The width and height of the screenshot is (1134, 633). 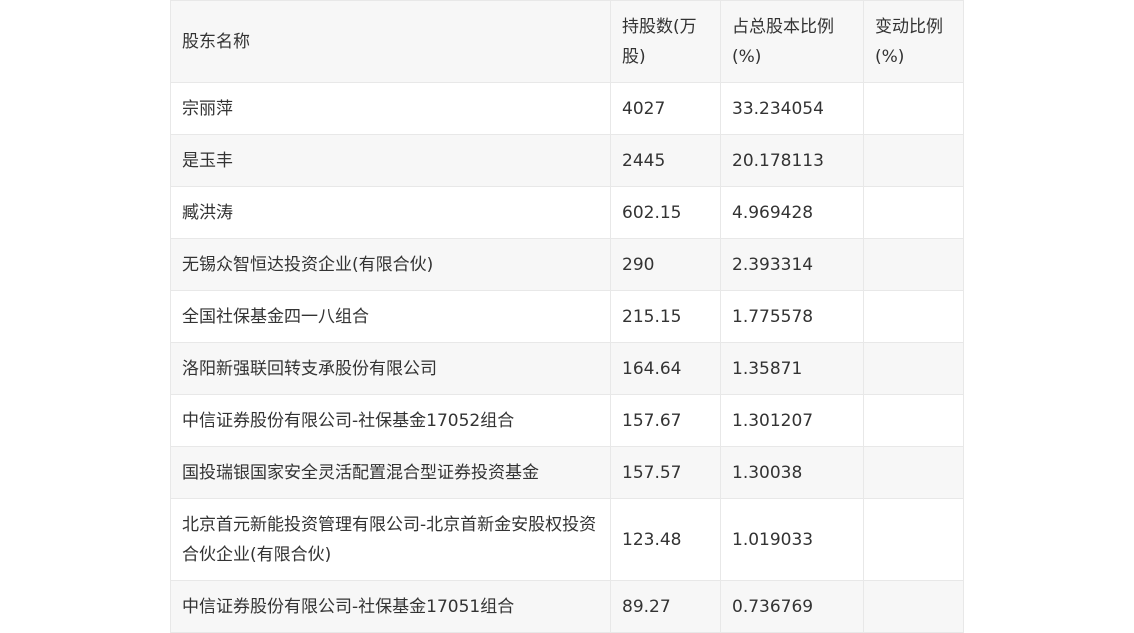 What do you see at coordinates (792, 160) in the screenshot?
I see `cell-ratio: 20.178113` at bounding box center [792, 160].